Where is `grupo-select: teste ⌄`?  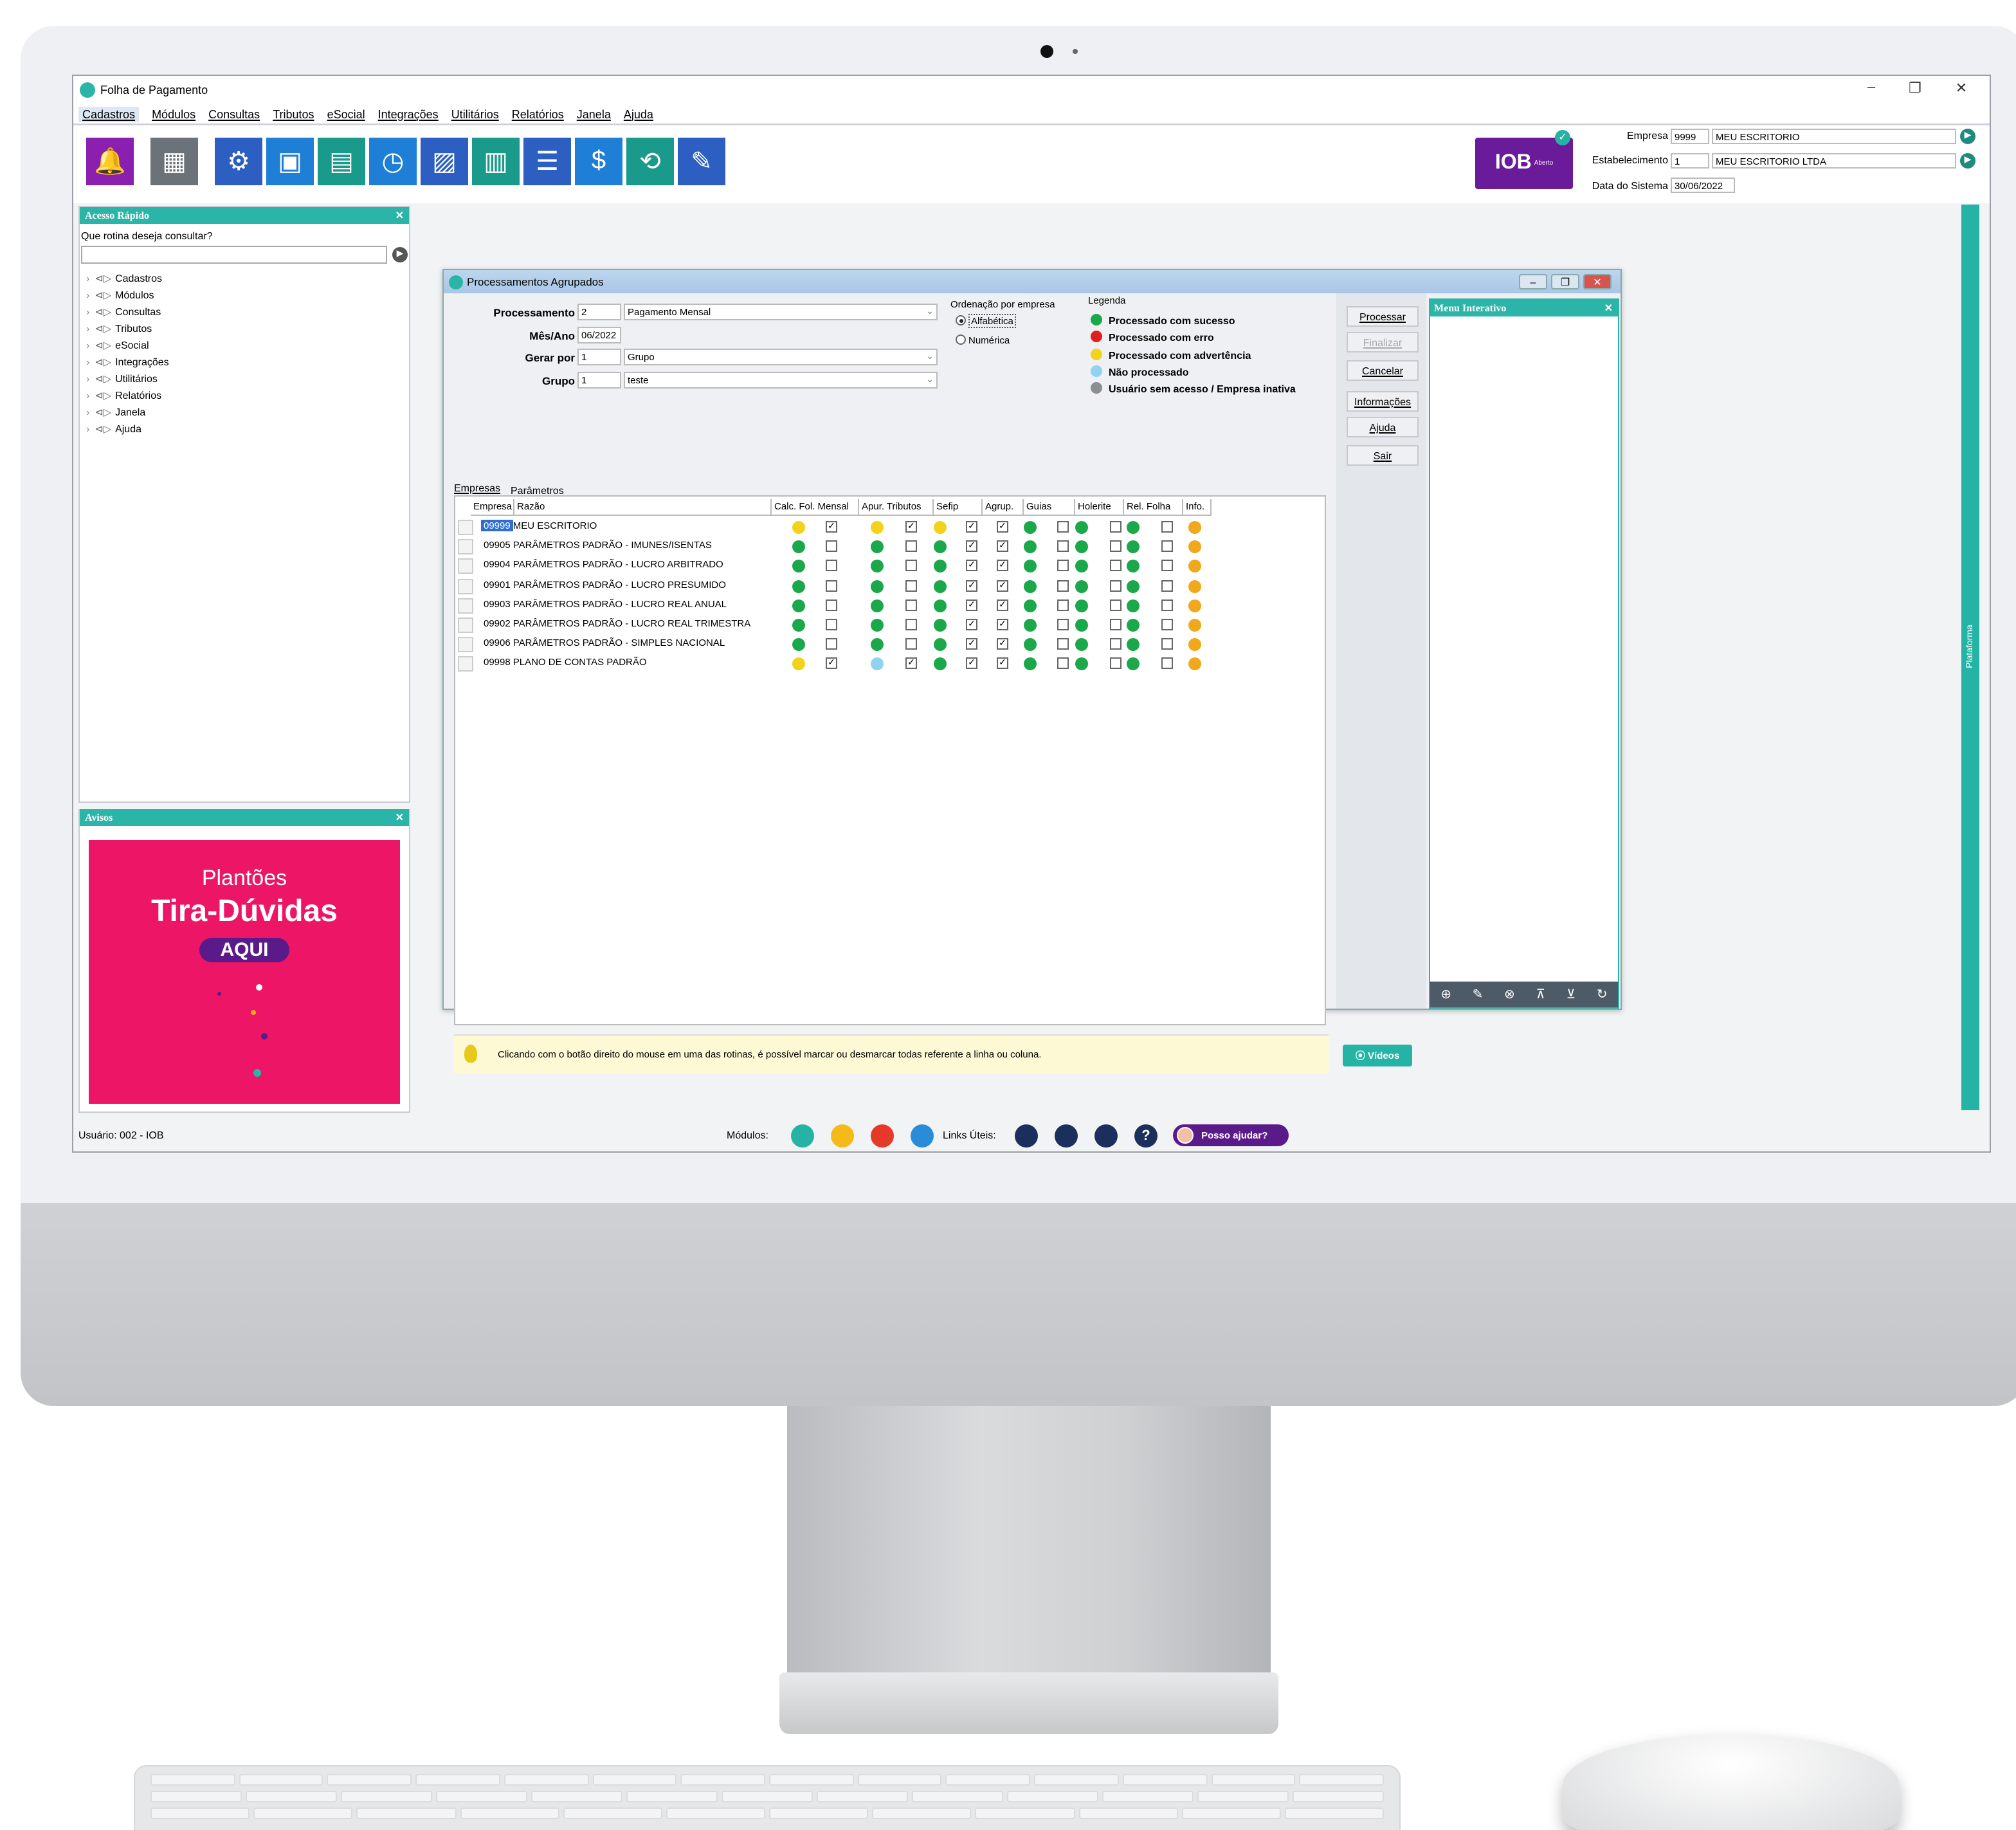
grupo-select: teste ⌄ is located at coordinates (781, 381).